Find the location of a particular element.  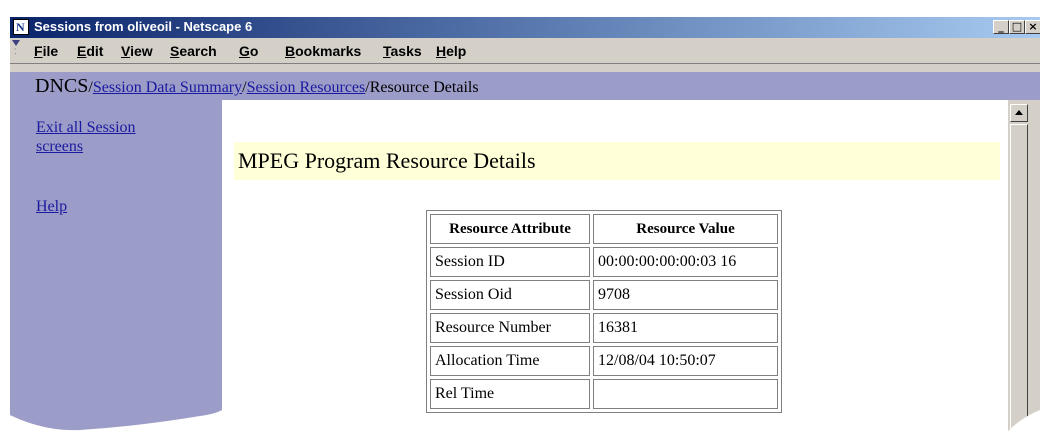

menu-bookmarks-label: ookmarks is located at coordinates (328, 51).